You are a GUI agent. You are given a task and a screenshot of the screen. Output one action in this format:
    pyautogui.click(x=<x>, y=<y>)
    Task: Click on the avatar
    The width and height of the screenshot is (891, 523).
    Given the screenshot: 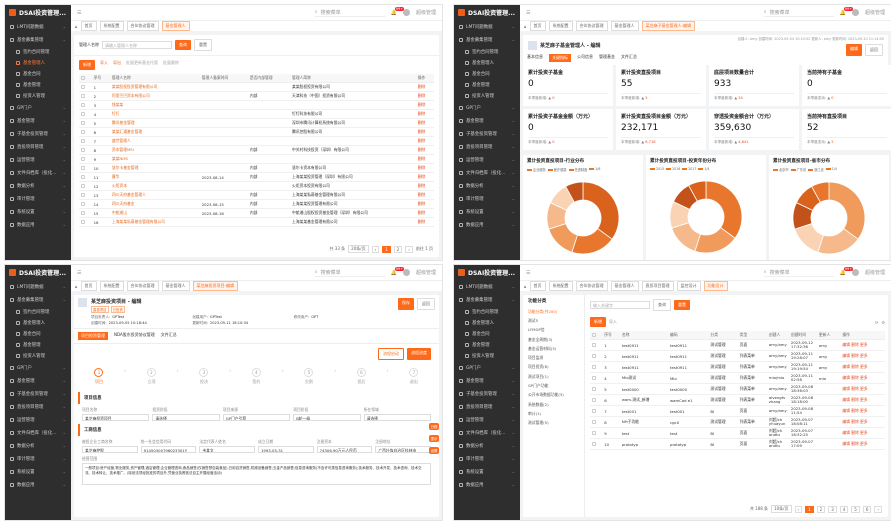 What is the action you would take?
    pyautogui.click(x=855, y=12)
    